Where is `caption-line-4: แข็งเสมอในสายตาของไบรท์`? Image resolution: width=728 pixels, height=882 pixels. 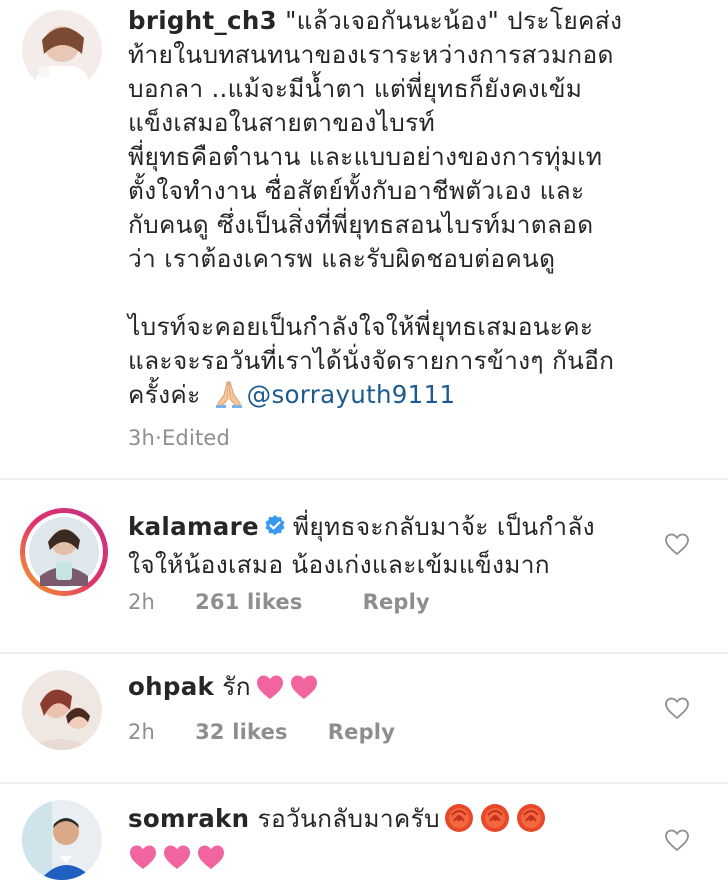 caption-line-4: แข็งเสมอในสายตาของไบรท์ is located at coordinates (282, 122).